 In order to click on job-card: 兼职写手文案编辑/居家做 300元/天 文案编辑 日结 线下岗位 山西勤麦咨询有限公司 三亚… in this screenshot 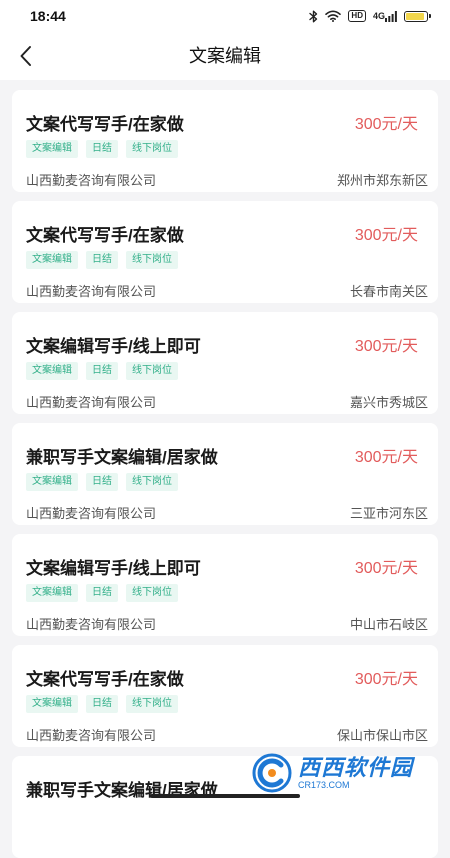, I will do `click(225, 474)`.